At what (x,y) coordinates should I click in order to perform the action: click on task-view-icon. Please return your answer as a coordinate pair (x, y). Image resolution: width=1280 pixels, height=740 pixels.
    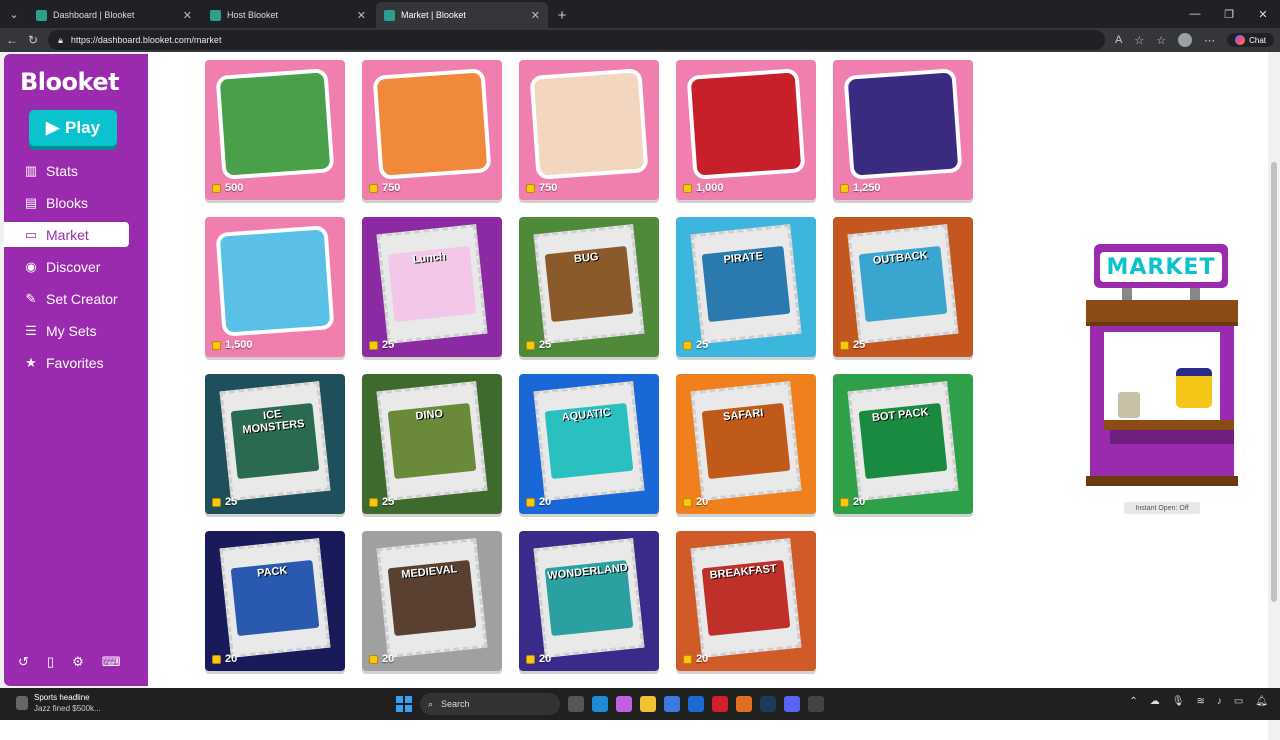
    Looking at the image, I should click on (576, 704).